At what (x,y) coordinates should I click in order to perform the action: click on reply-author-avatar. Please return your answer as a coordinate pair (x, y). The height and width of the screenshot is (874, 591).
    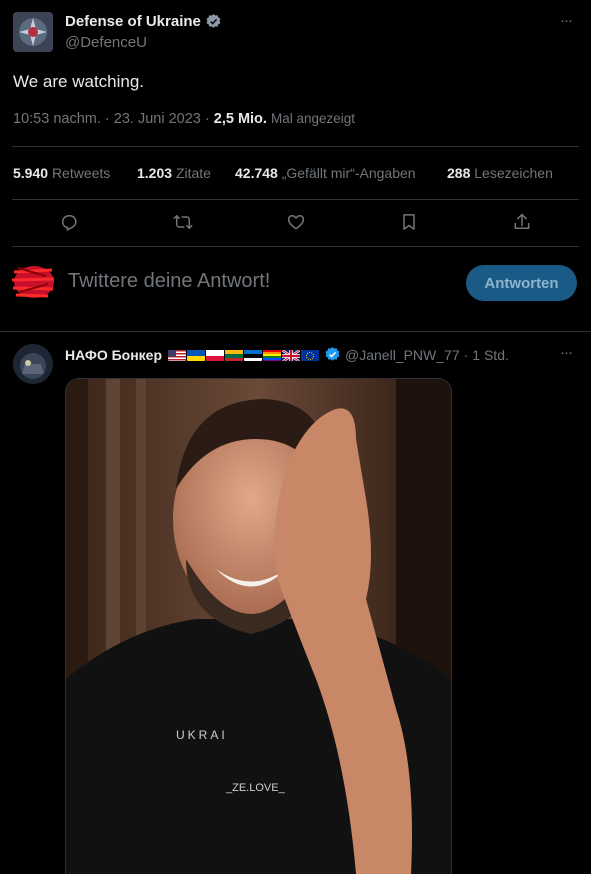
    Looking at the image, I should click on (33, 364).